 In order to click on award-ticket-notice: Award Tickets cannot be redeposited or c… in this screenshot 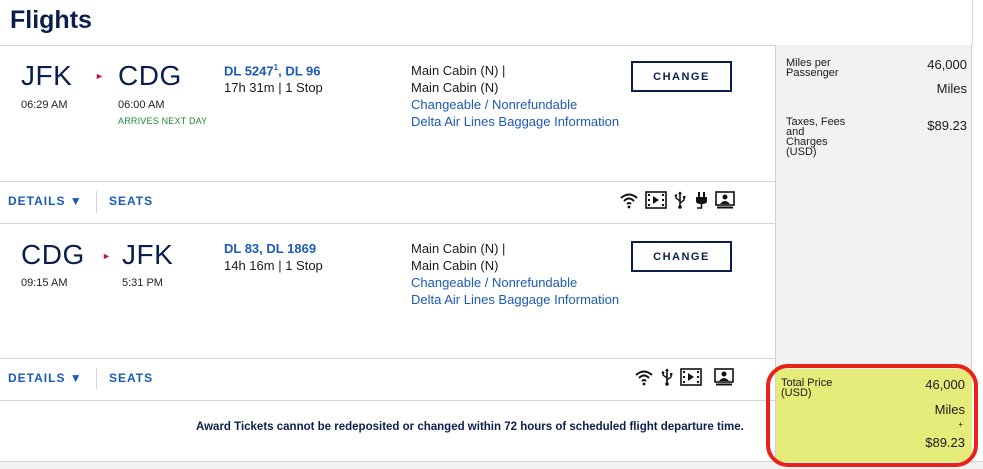, I will do `click(470, 427)`.